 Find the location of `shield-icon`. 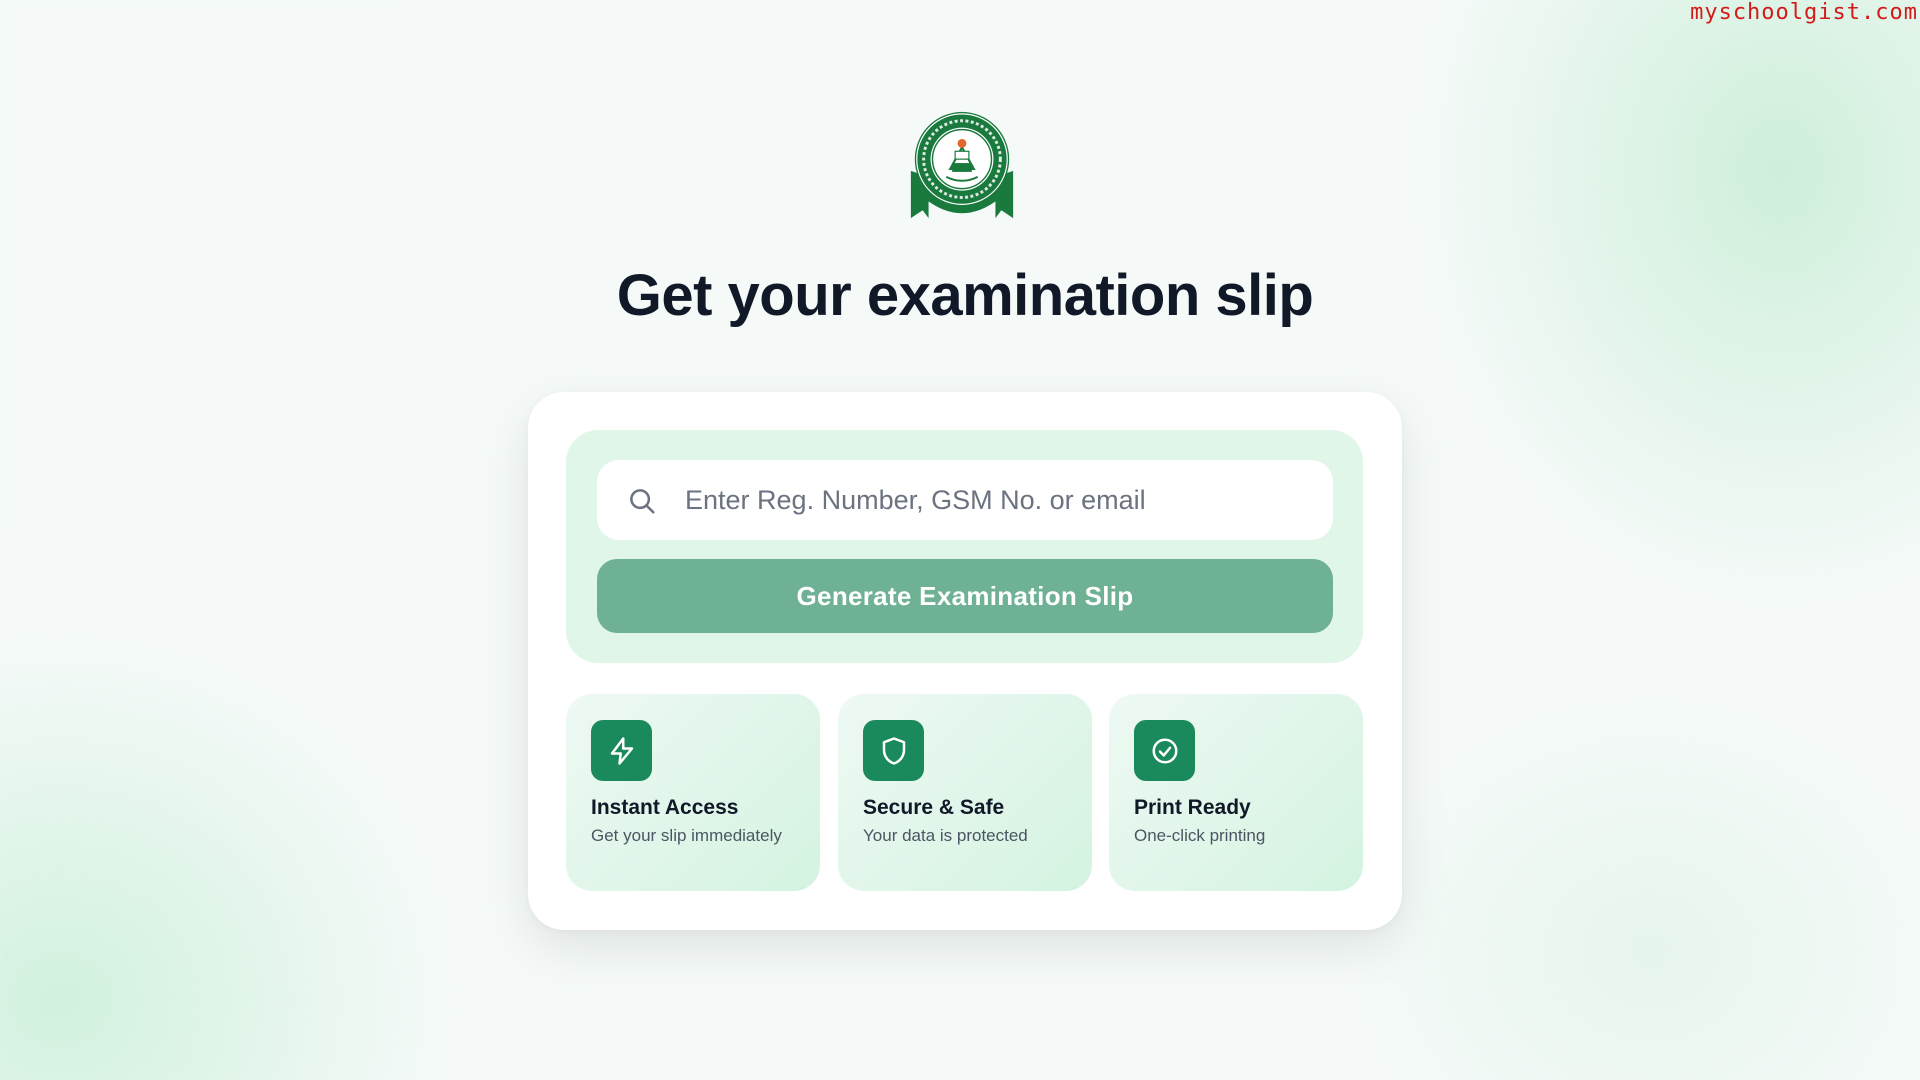

shield-icon is located at coordinates (893, 750).